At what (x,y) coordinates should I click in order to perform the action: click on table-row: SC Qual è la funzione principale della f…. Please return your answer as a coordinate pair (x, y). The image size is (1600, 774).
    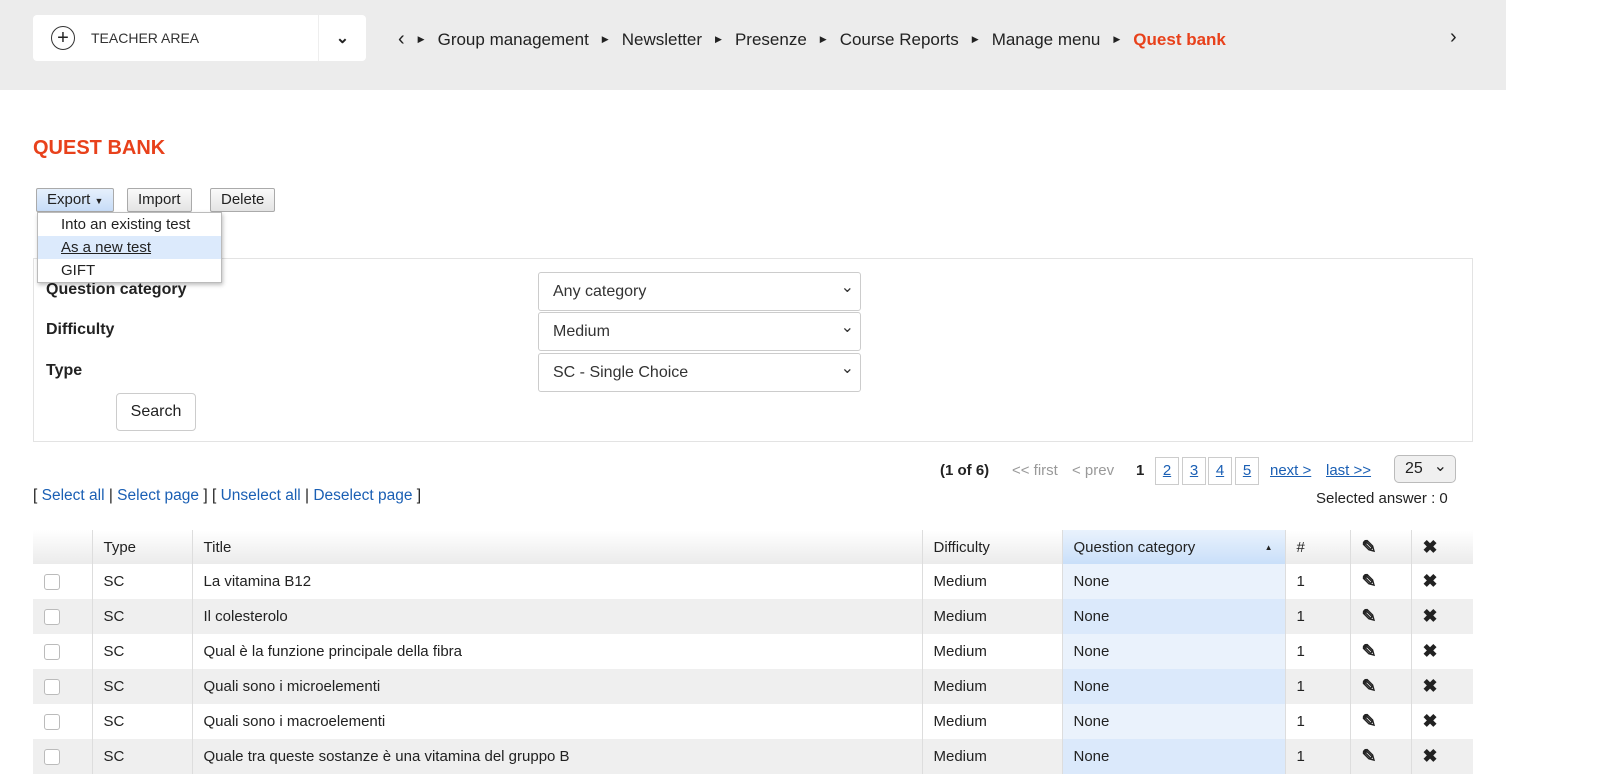
    Looking at the image, I should click on (753, 651).